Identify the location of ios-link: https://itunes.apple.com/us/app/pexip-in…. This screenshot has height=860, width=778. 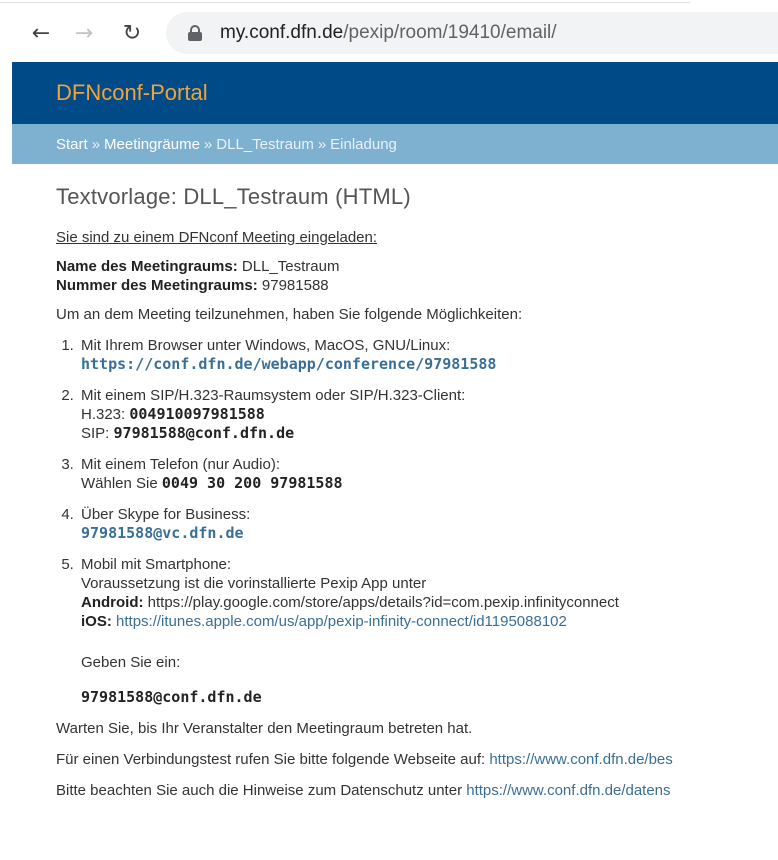
(341, 621).